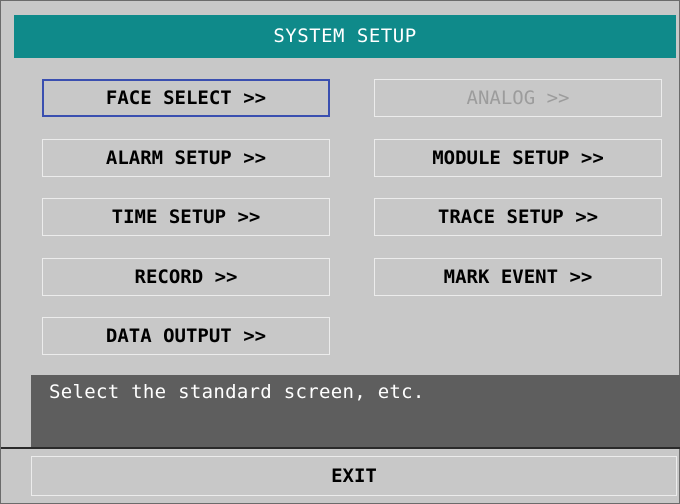  Describe the element at coordinates (518, 217) in the screenshot. I see `trace-setup-button: TRACE SETUP >>` at that location.